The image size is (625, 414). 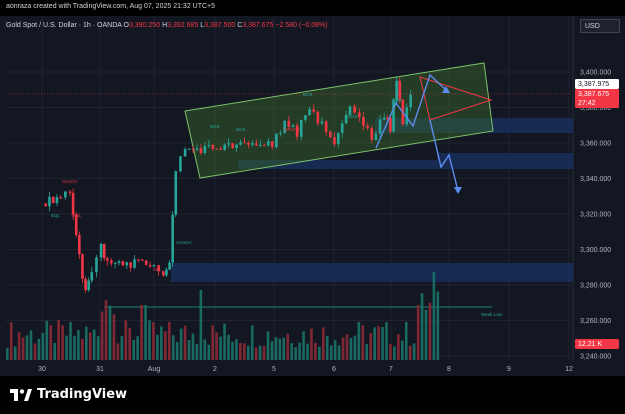 I want to click on currency-button: USD, so click(x=600, y=26).